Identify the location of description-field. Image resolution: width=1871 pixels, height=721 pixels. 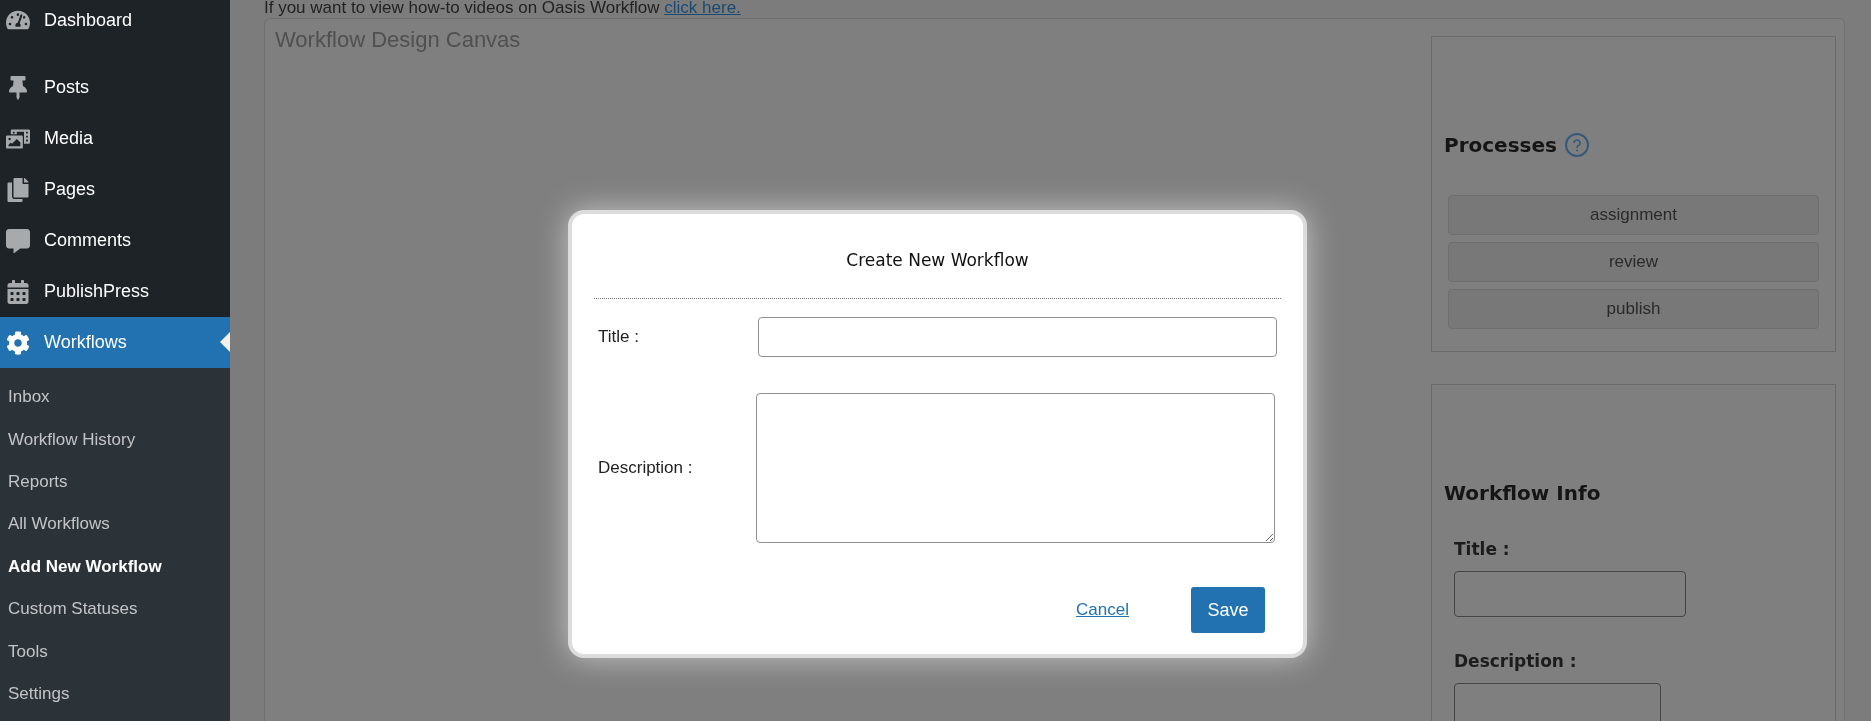
(1015, 468).